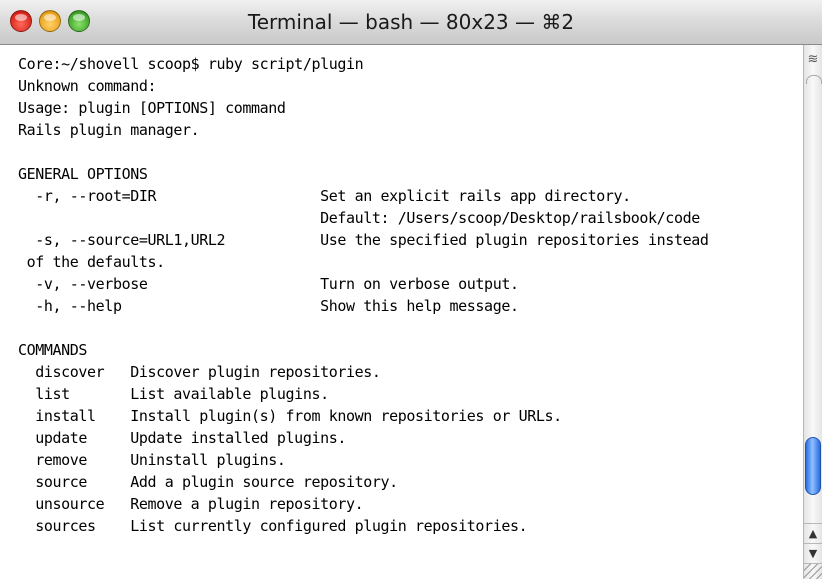 The image size is (822, 579). I want to click on terminal-line: Rails plugin manager., so click(109, 130).